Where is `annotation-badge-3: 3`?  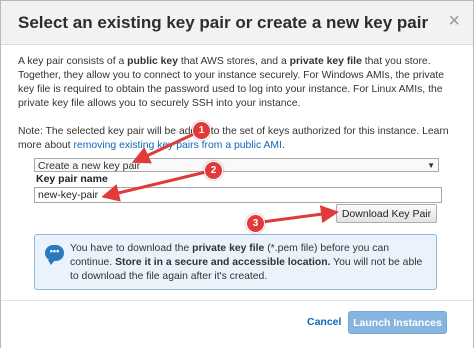 annotation-badge-3: 3 is located at coordinates (255, 223).